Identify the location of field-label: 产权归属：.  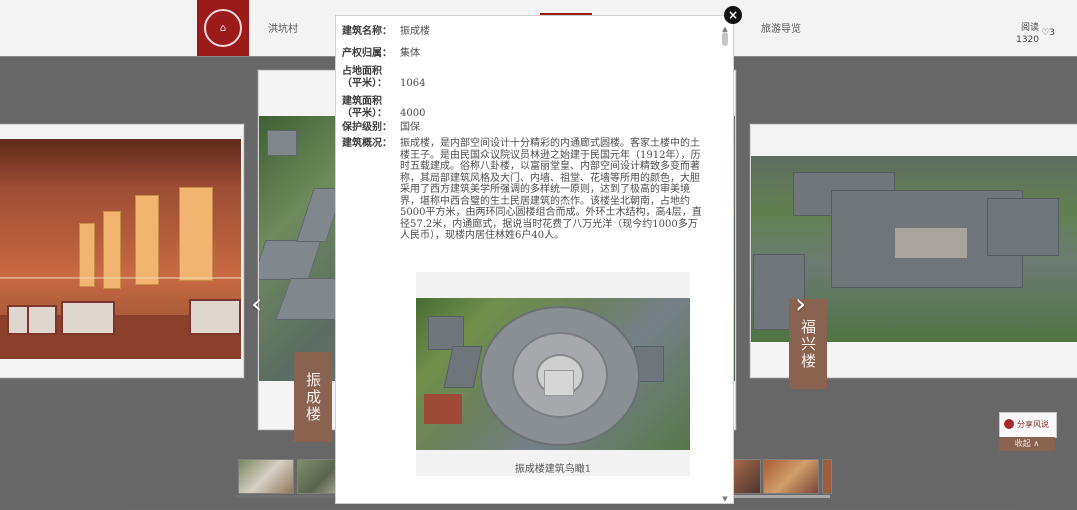
(367, 53).